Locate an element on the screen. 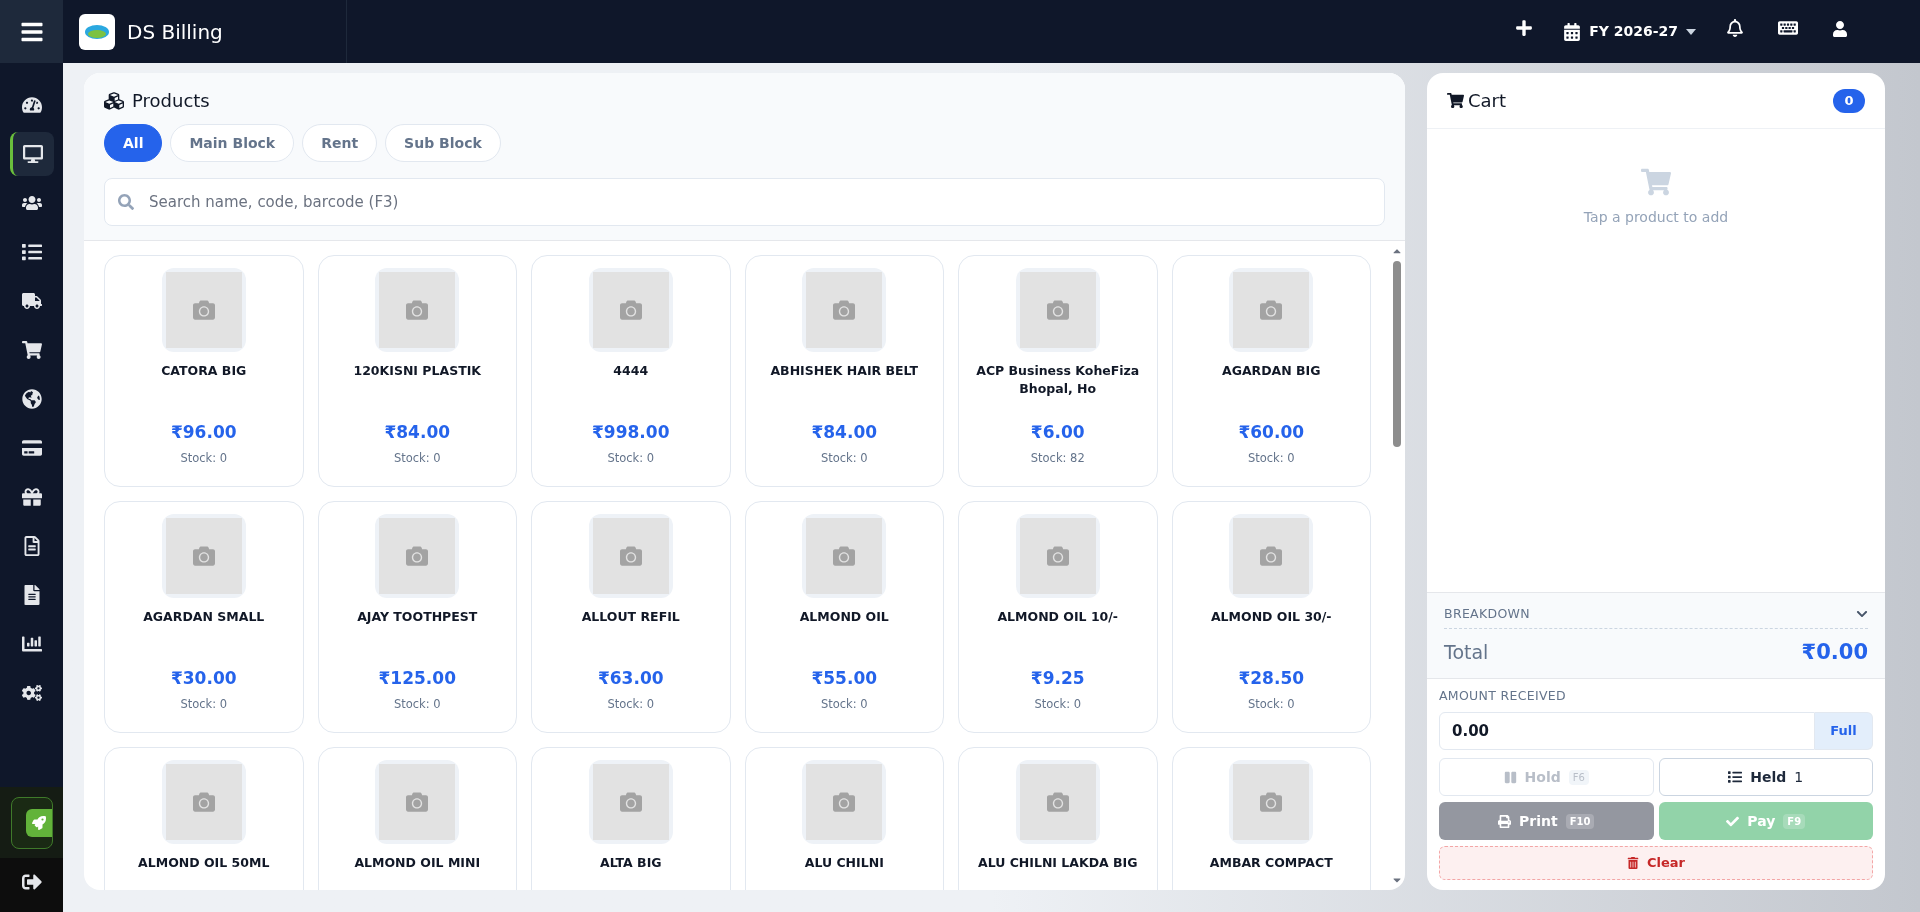  product-card: ALU CHILNI is located at coordinates (844, 818).